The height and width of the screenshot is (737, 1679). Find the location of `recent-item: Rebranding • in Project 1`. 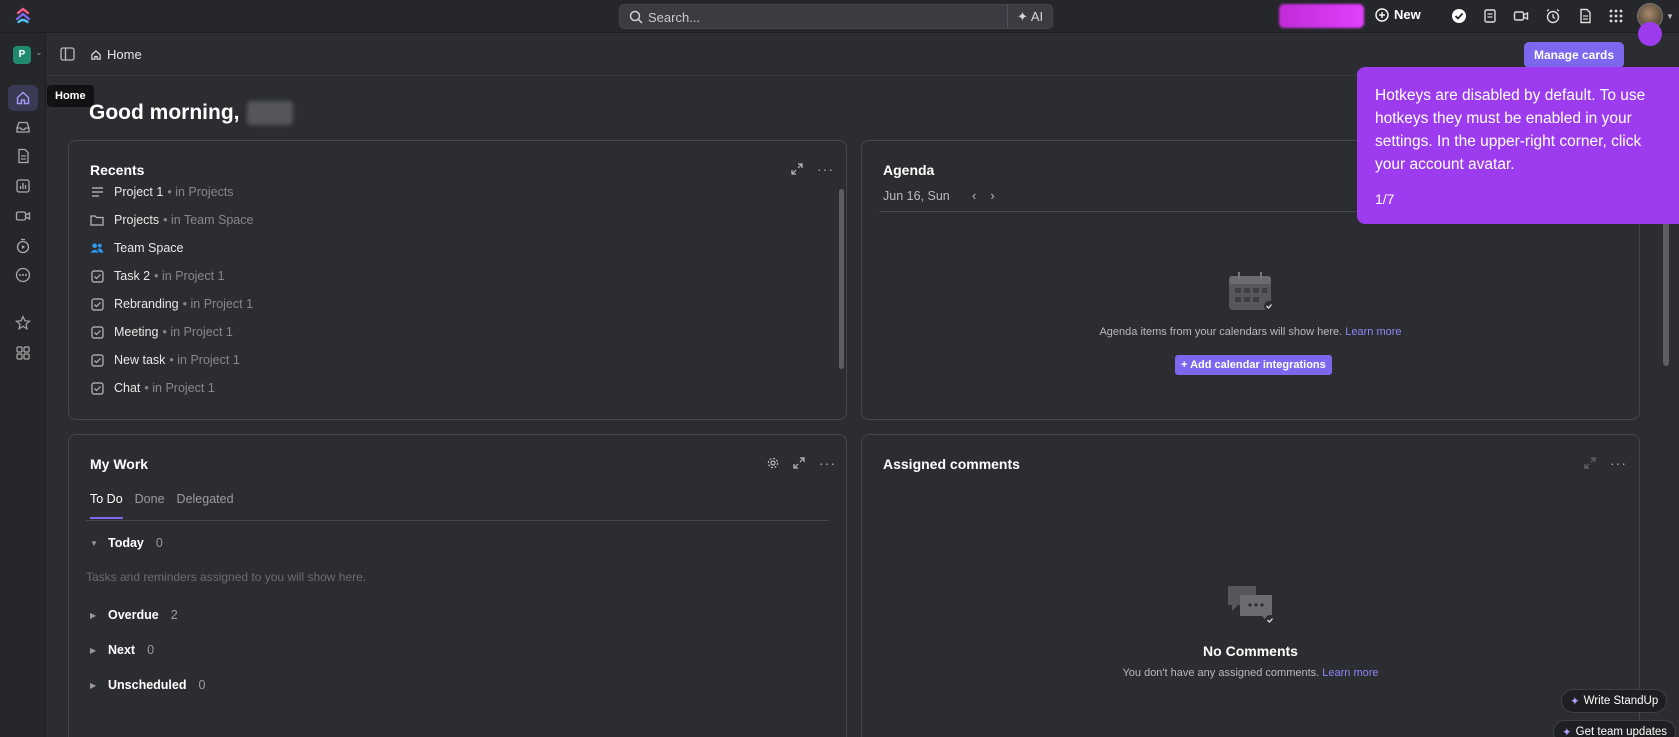

recent-item: Rebranding • in Project 1 is located at coordinates (171, 304).